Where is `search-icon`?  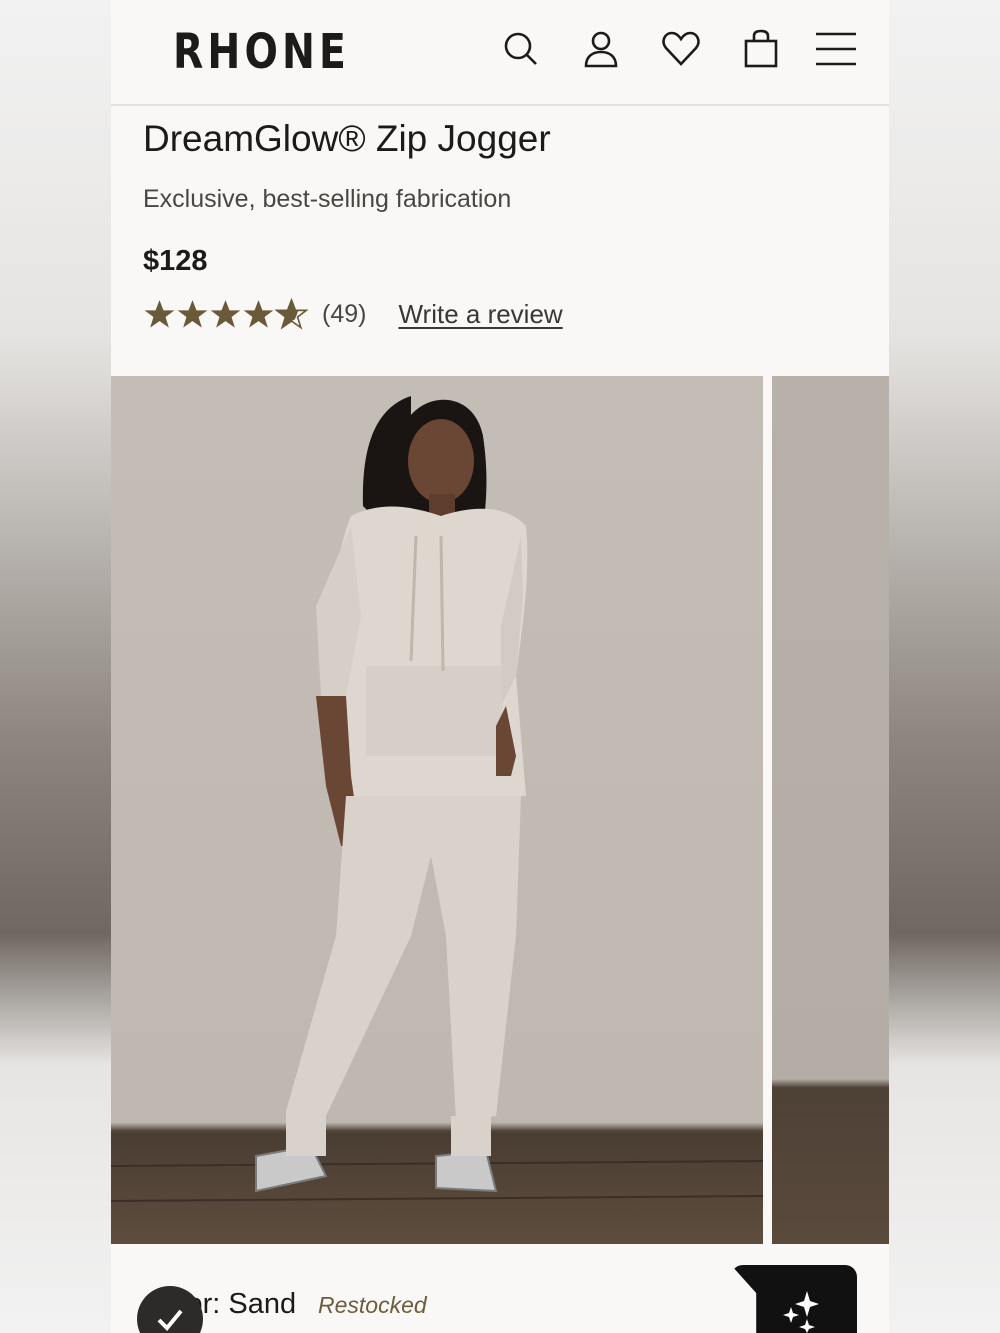
search-icon is located at coordinates (520, 48).